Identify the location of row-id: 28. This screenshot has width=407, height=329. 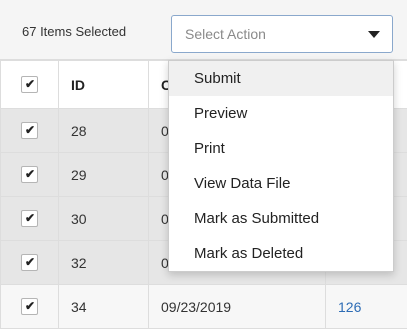
(104, 131).